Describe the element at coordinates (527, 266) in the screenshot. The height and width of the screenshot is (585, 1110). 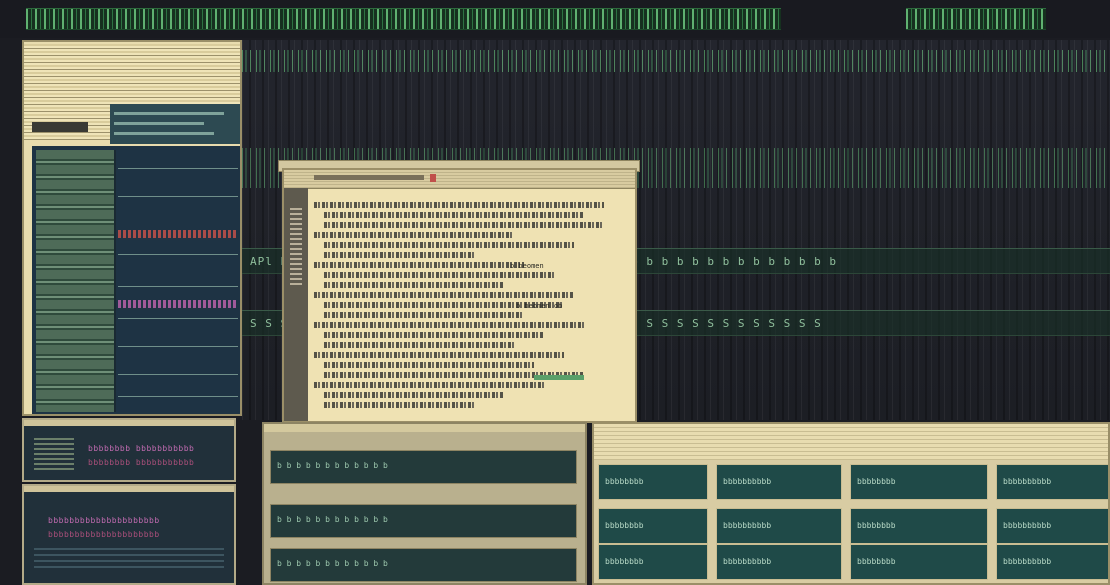
I see `document-label: b beomen` at that location.